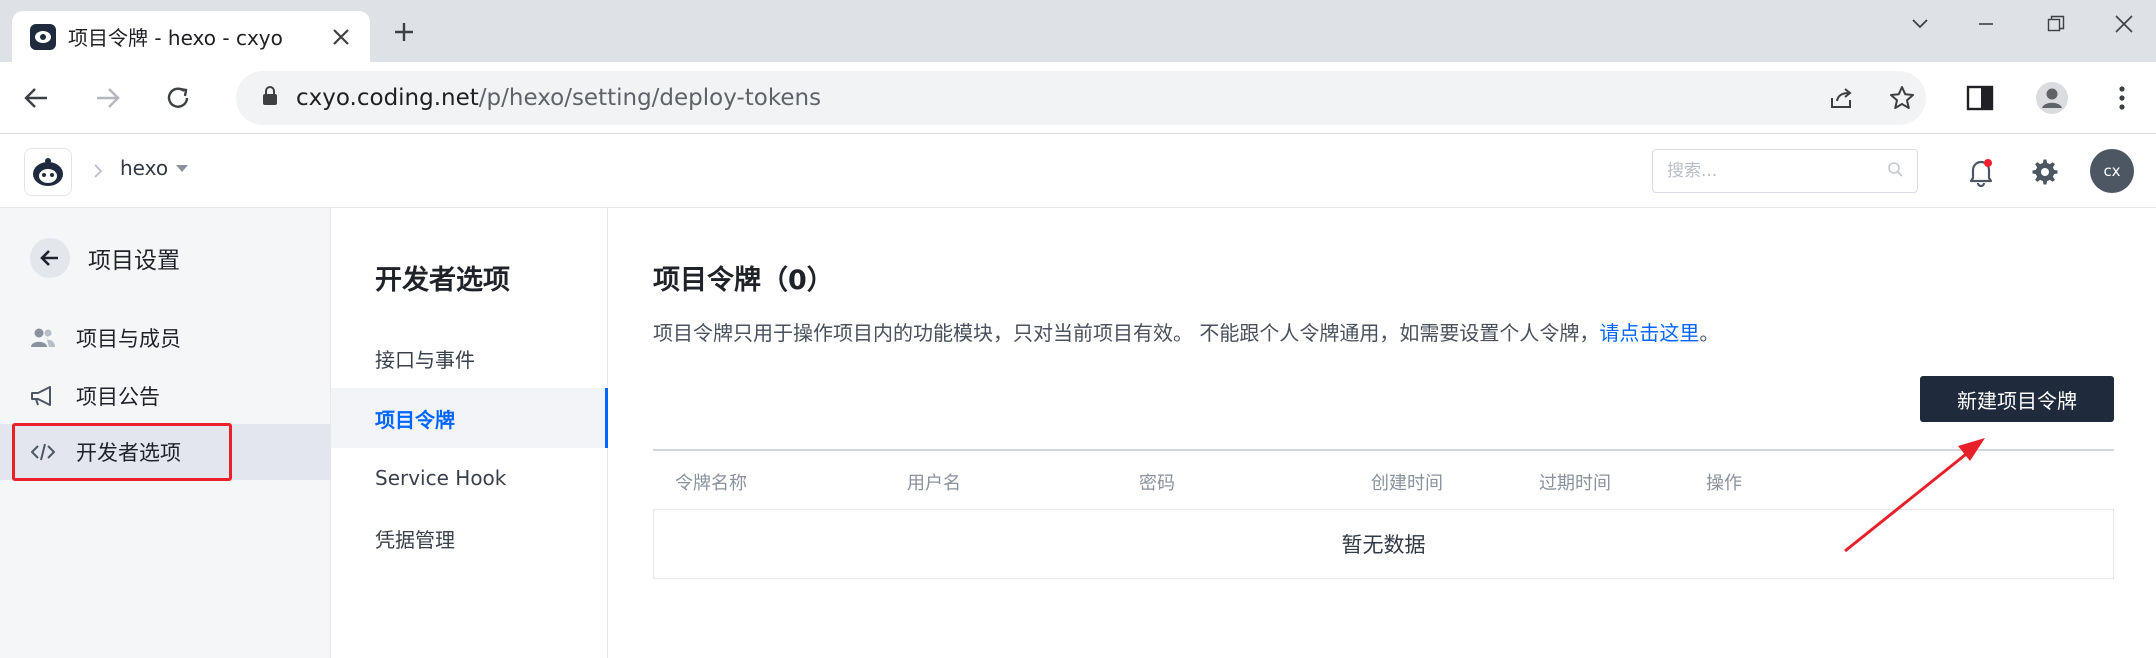  I want to click on back-to-project: 项目设置, so click(105, 258).